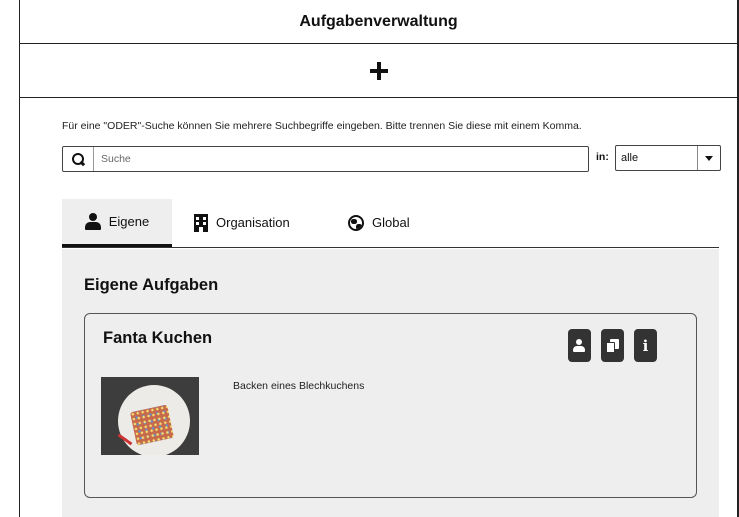 This screenshot has width=739, height=517. I want to click on task-actions: i, so click(612, 345).